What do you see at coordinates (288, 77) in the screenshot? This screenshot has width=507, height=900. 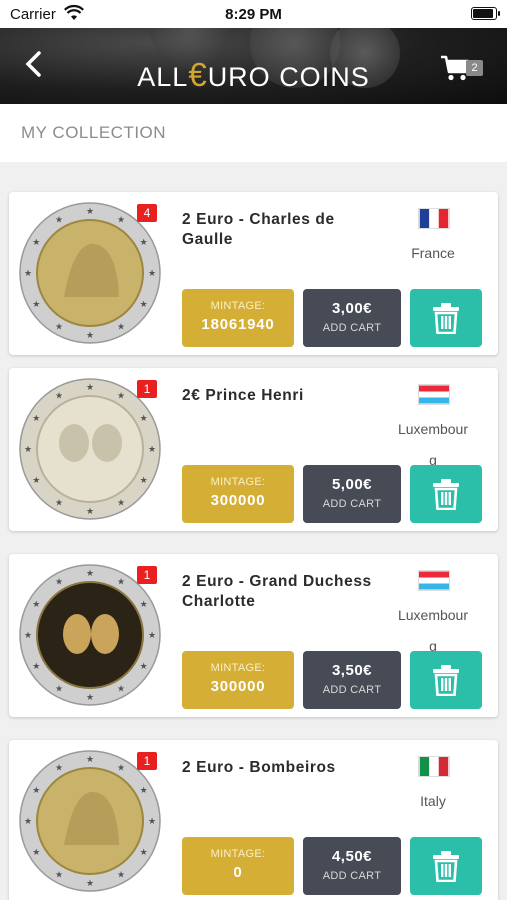 I see `logo-suffix: URO COINS` at bounding box center [288, 77].